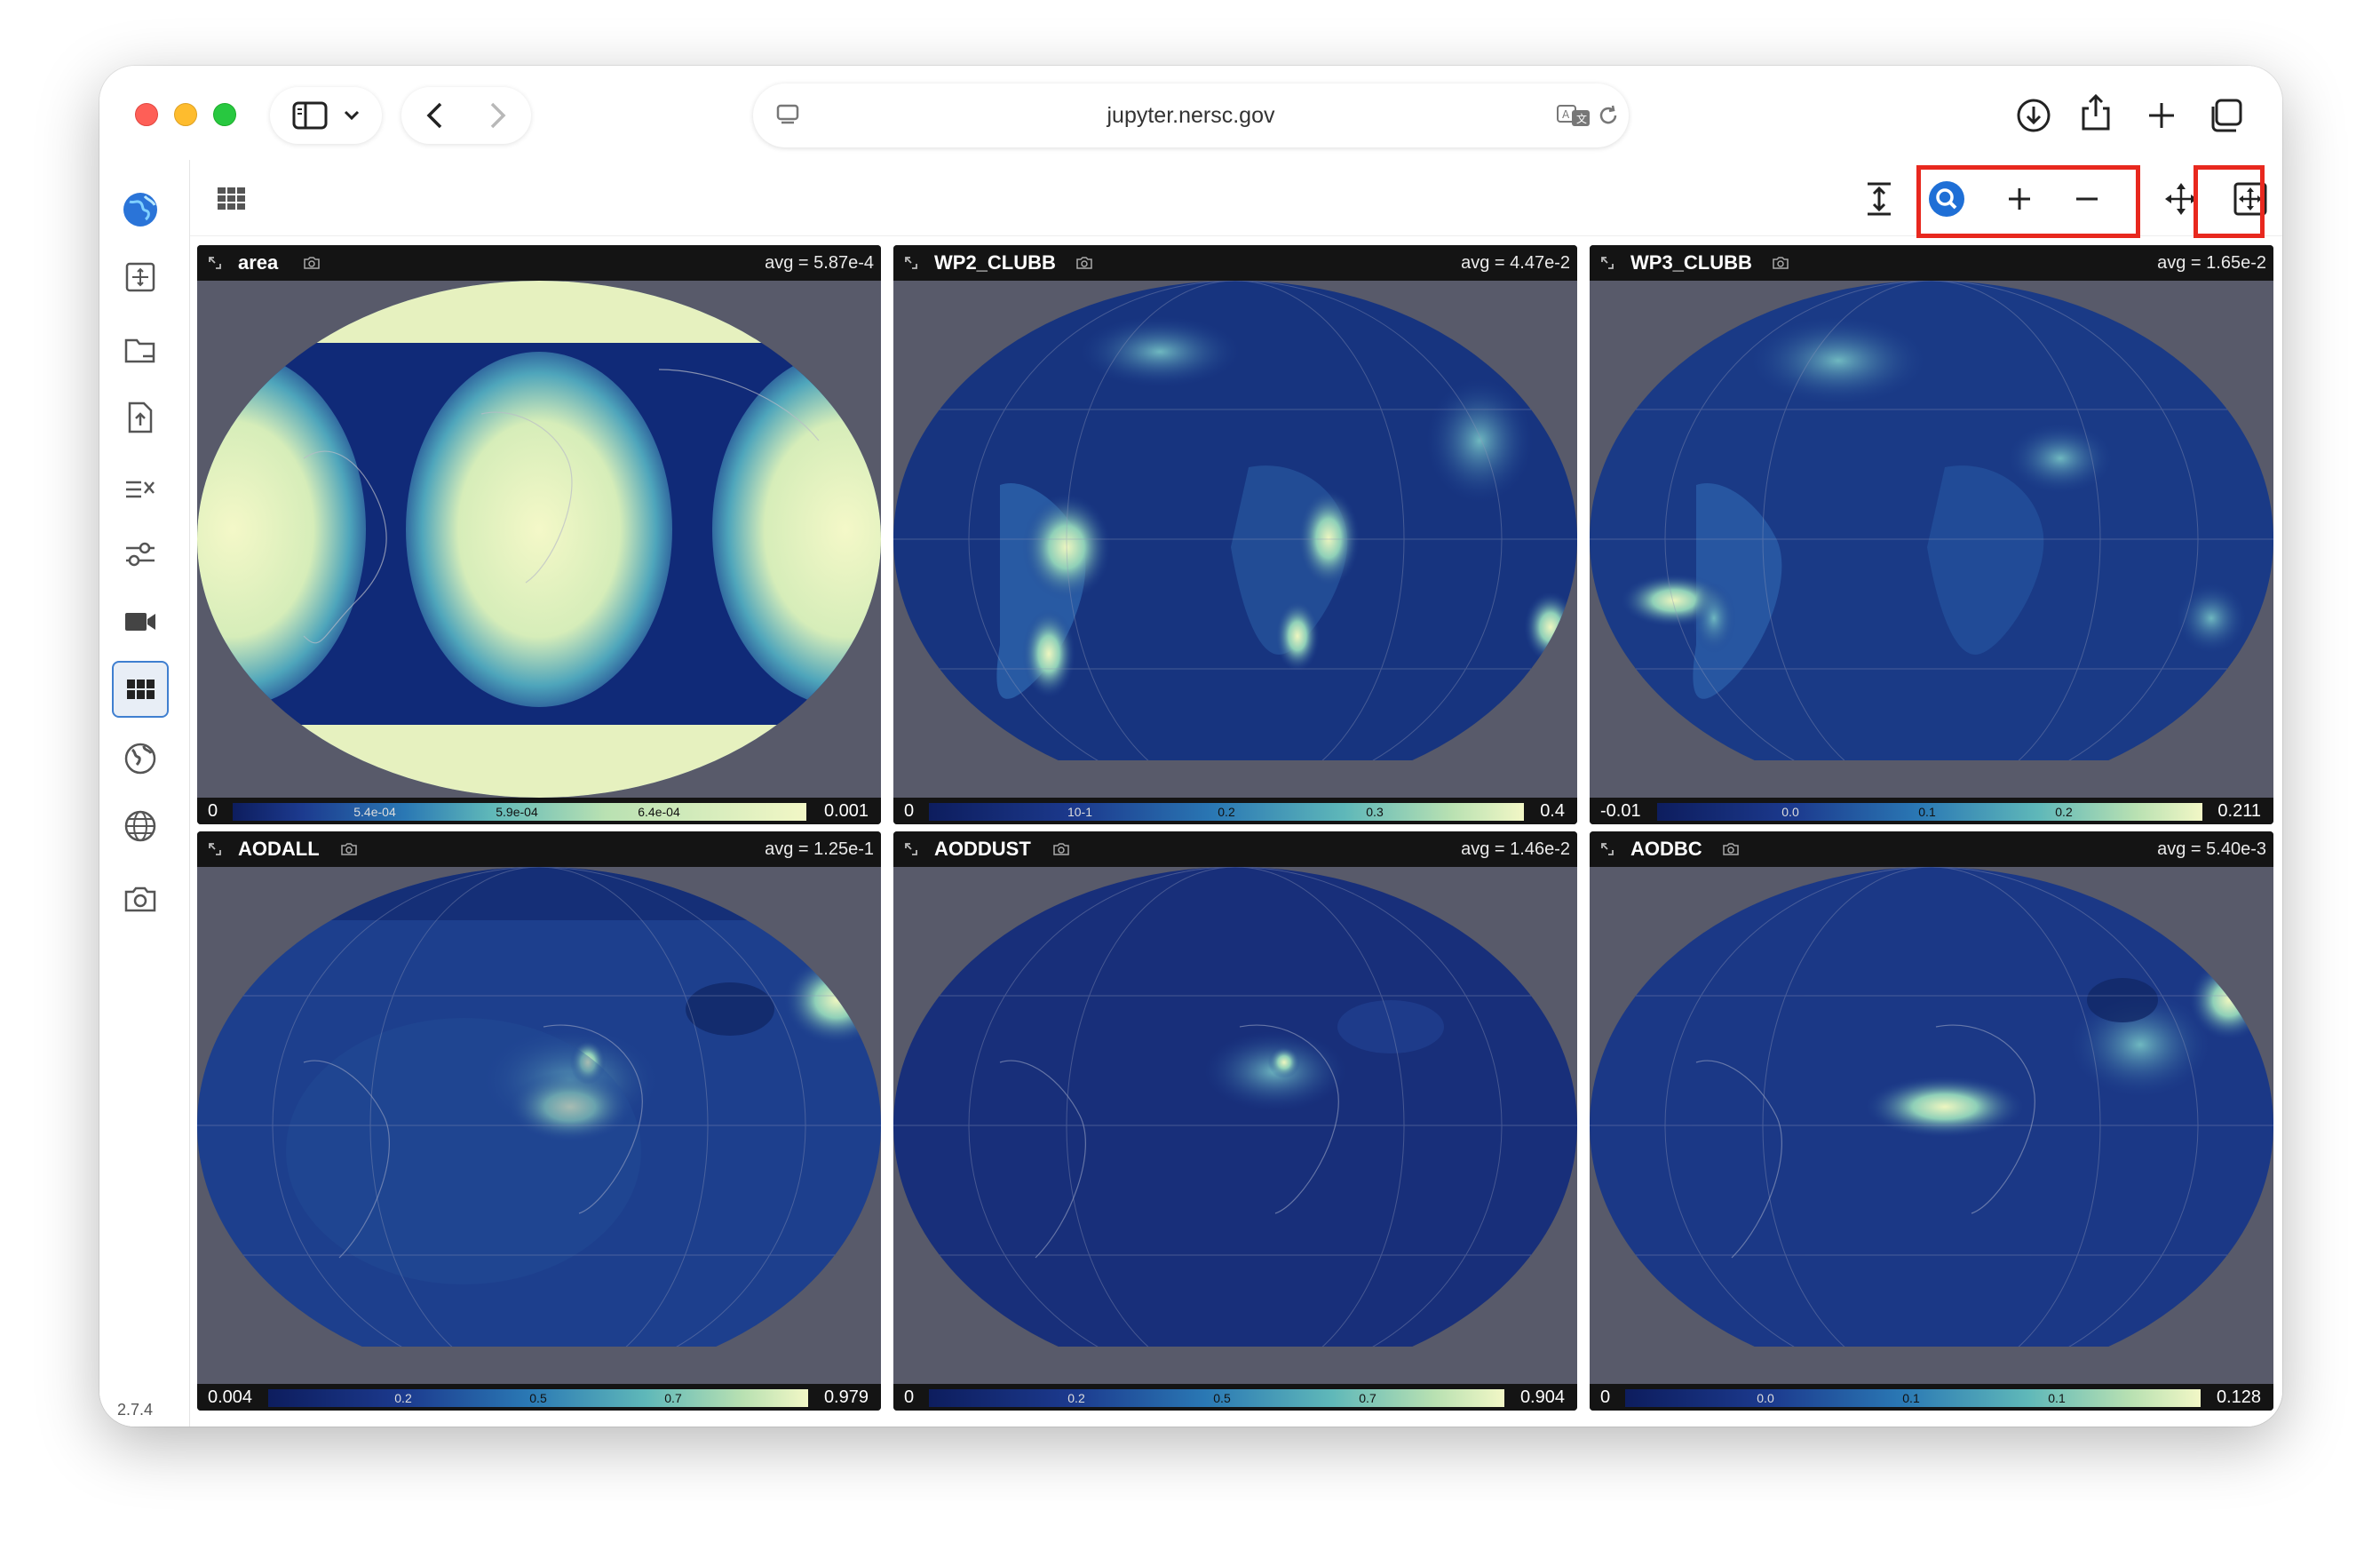 Image resolution: width=2380 pixels, height=1558 pixels. I want to click on colorbar: 0.004 0.2 0.5 0.7 0.979, so click(539, 1397).